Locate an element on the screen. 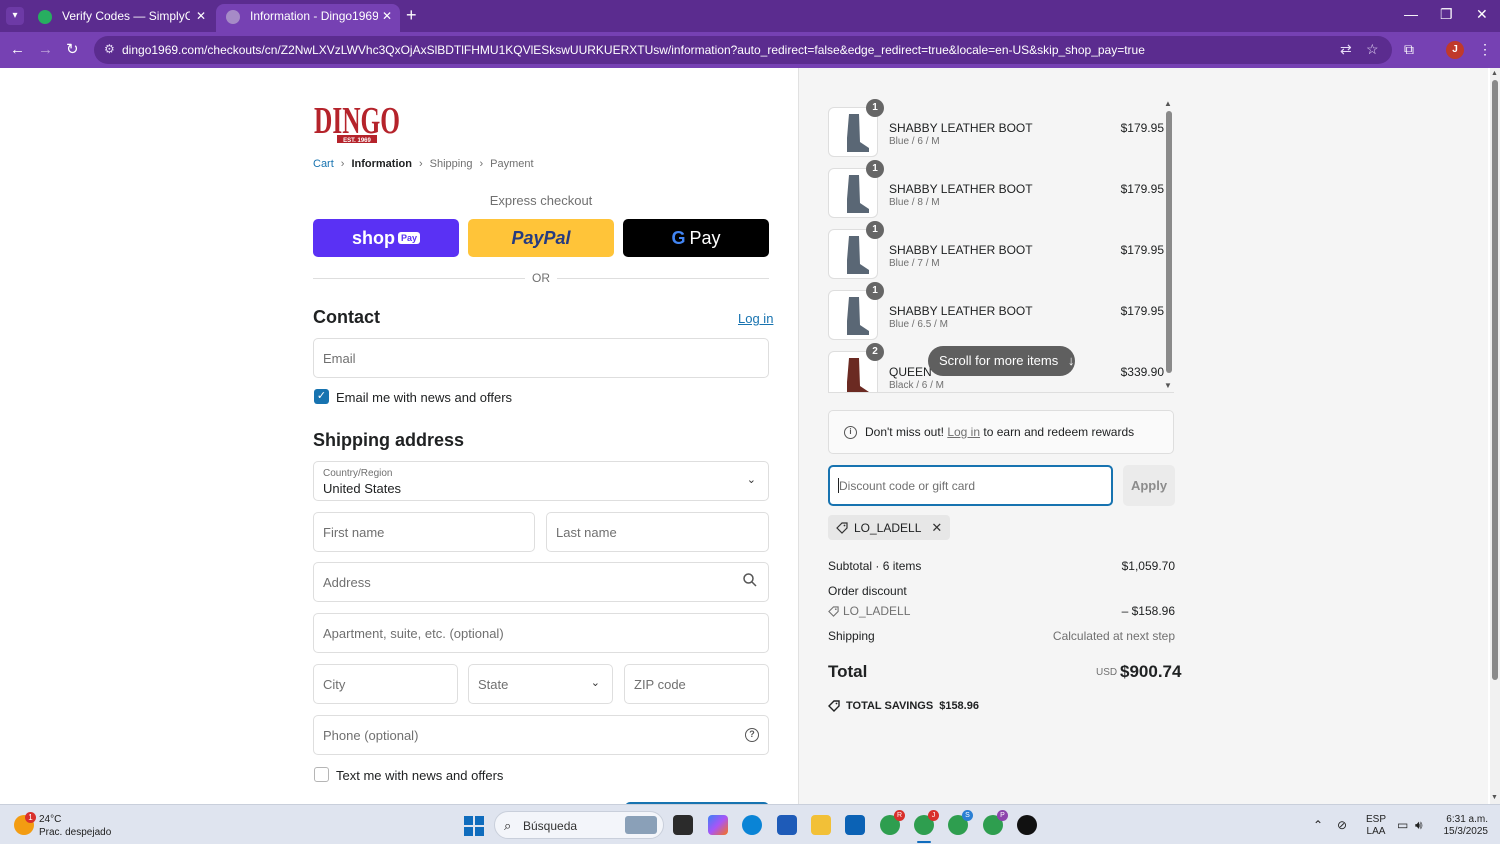 The image size is (1500, 844). google-g-icon: G is located at coordinates (678, 237).